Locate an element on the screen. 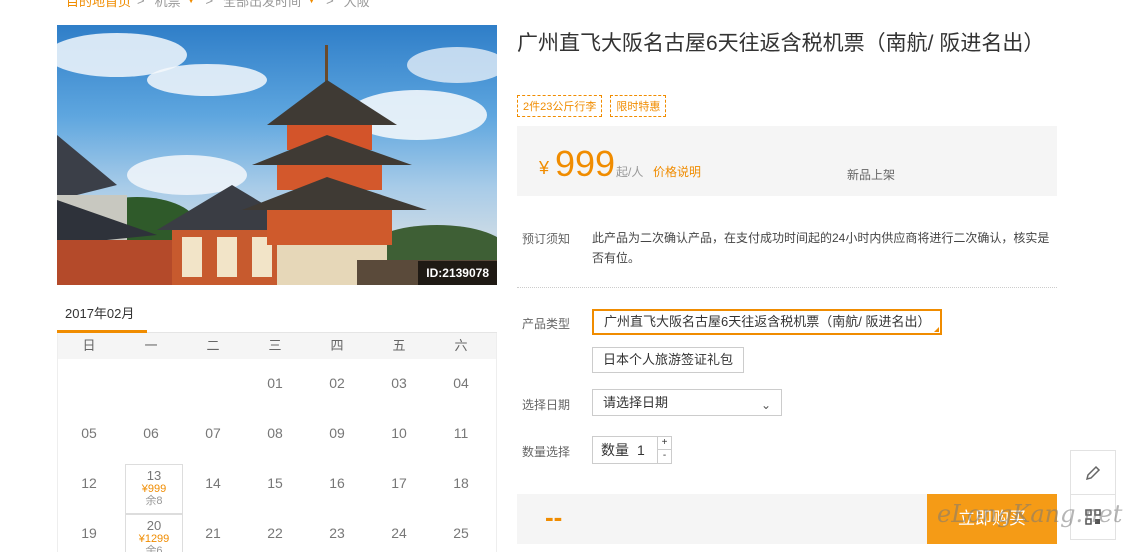 The height and width of the screenshot is (552, 1142). product-tag: 2件23公斤行李 is located at coordinates (560, 106).